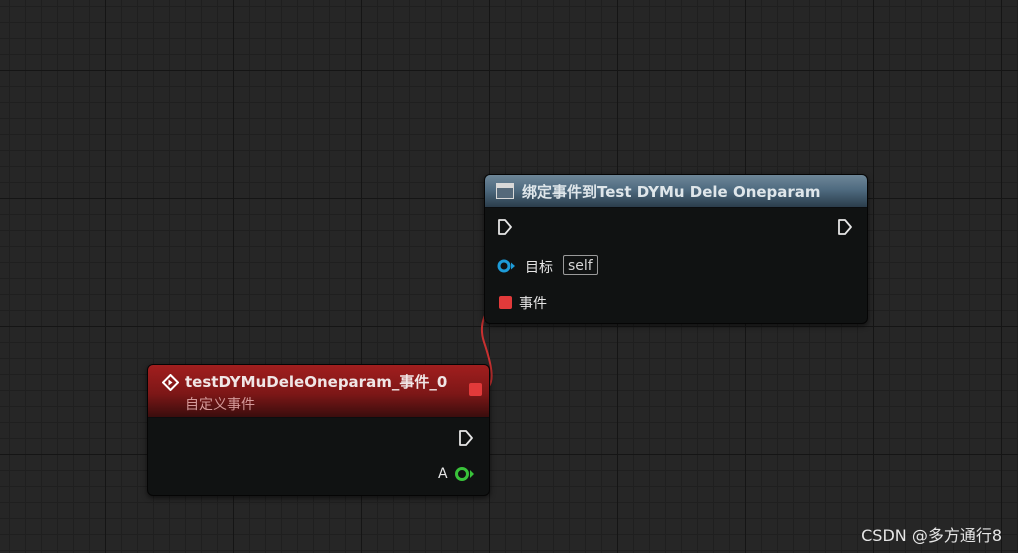 The height and width of the screenshot is (553, 1018). What do you see at coordinates (931, 535) in the screenshot?
I see `csdn-watermark: CSDN @多方通行8` at bounding box center [931, 535].